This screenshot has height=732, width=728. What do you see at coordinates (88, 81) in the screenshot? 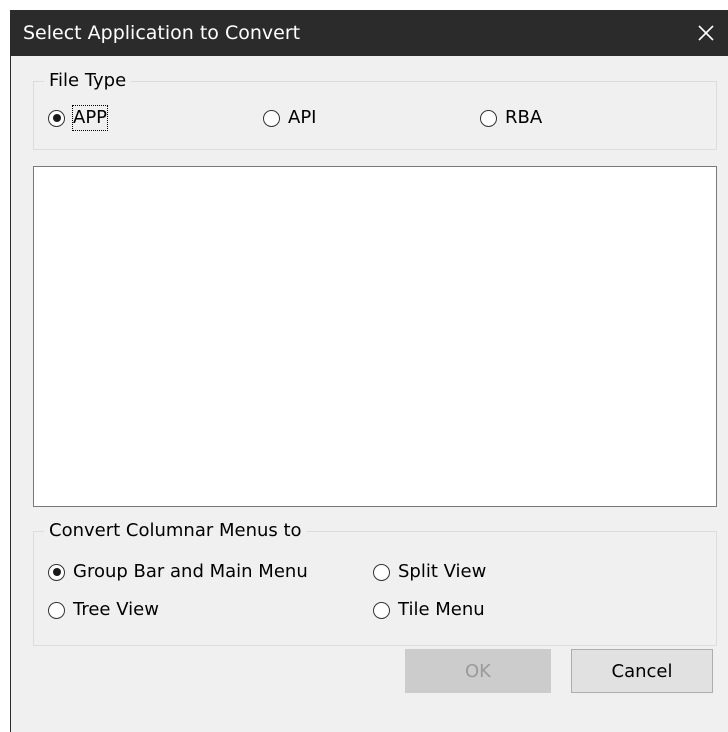
I see `file-type-legend: File Type` at bounding box center [88, 81].